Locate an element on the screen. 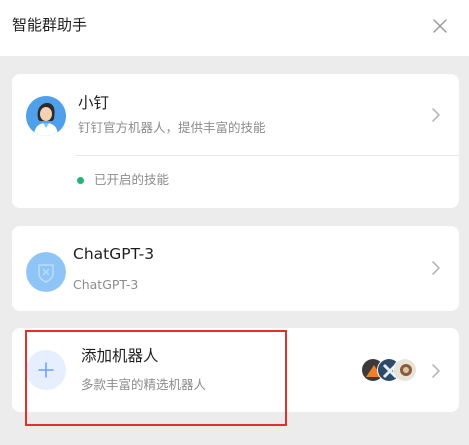 This screenshot has width=469, height=445. robot-avatar is located at coordinates (405, 370).